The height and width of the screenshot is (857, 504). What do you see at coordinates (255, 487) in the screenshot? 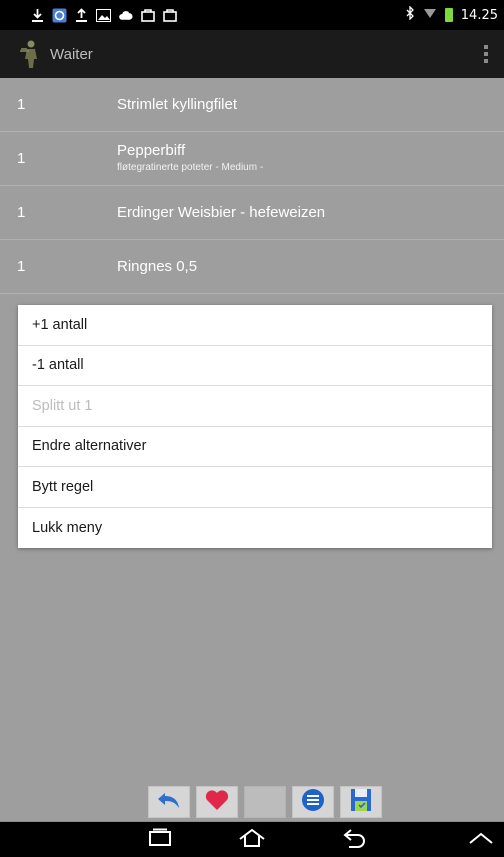
I see `menu-item-change-rule: Bytt regel` at bounding box center [255, 487].